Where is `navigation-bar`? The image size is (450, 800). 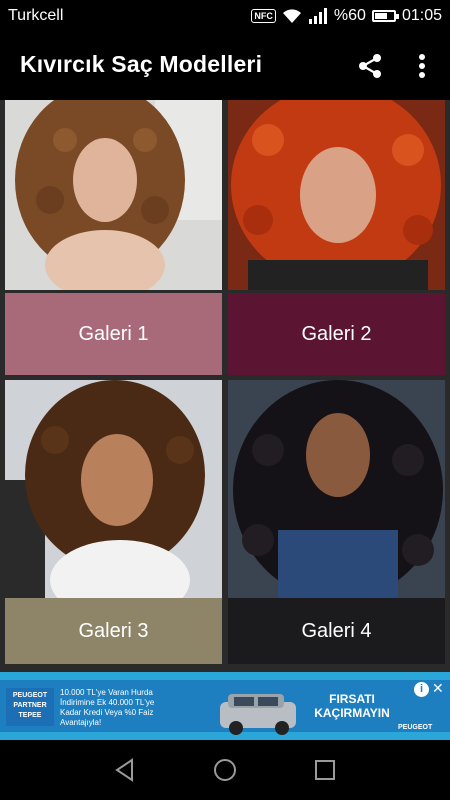
navigation-bar is located at coordinates (225, 770).